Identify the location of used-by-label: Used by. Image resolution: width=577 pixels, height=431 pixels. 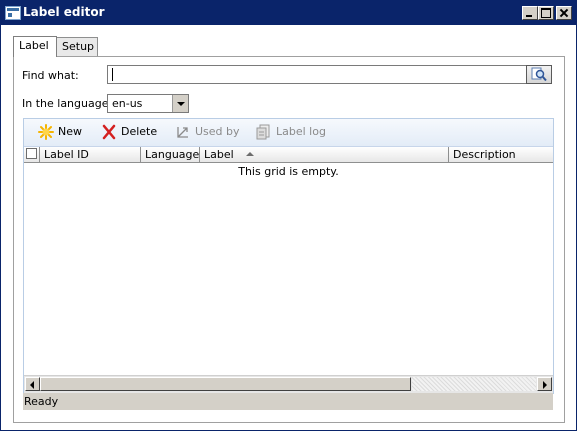
(217, 131).